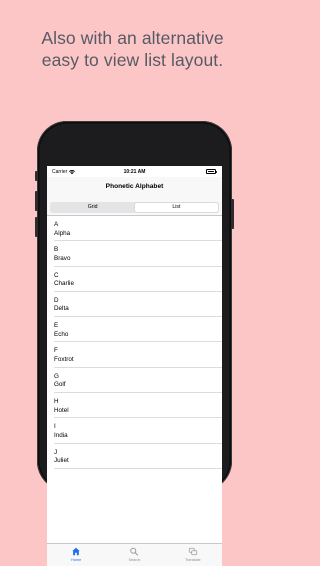 Image resolution: width=320 pixels, height=566 pixels. I want to click on list-item-word: Echo, so click(61, 334).